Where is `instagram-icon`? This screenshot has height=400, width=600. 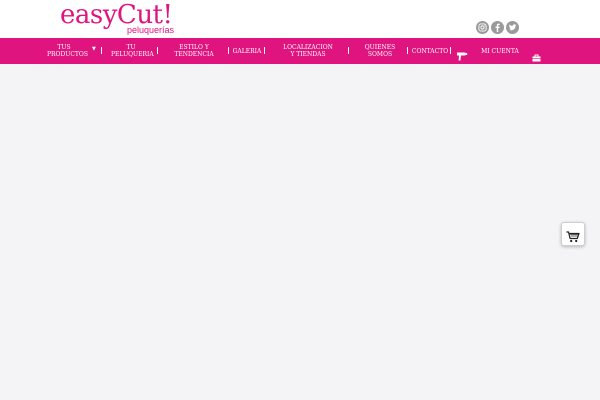
instagram-icon is located at coordinates (482, 27).